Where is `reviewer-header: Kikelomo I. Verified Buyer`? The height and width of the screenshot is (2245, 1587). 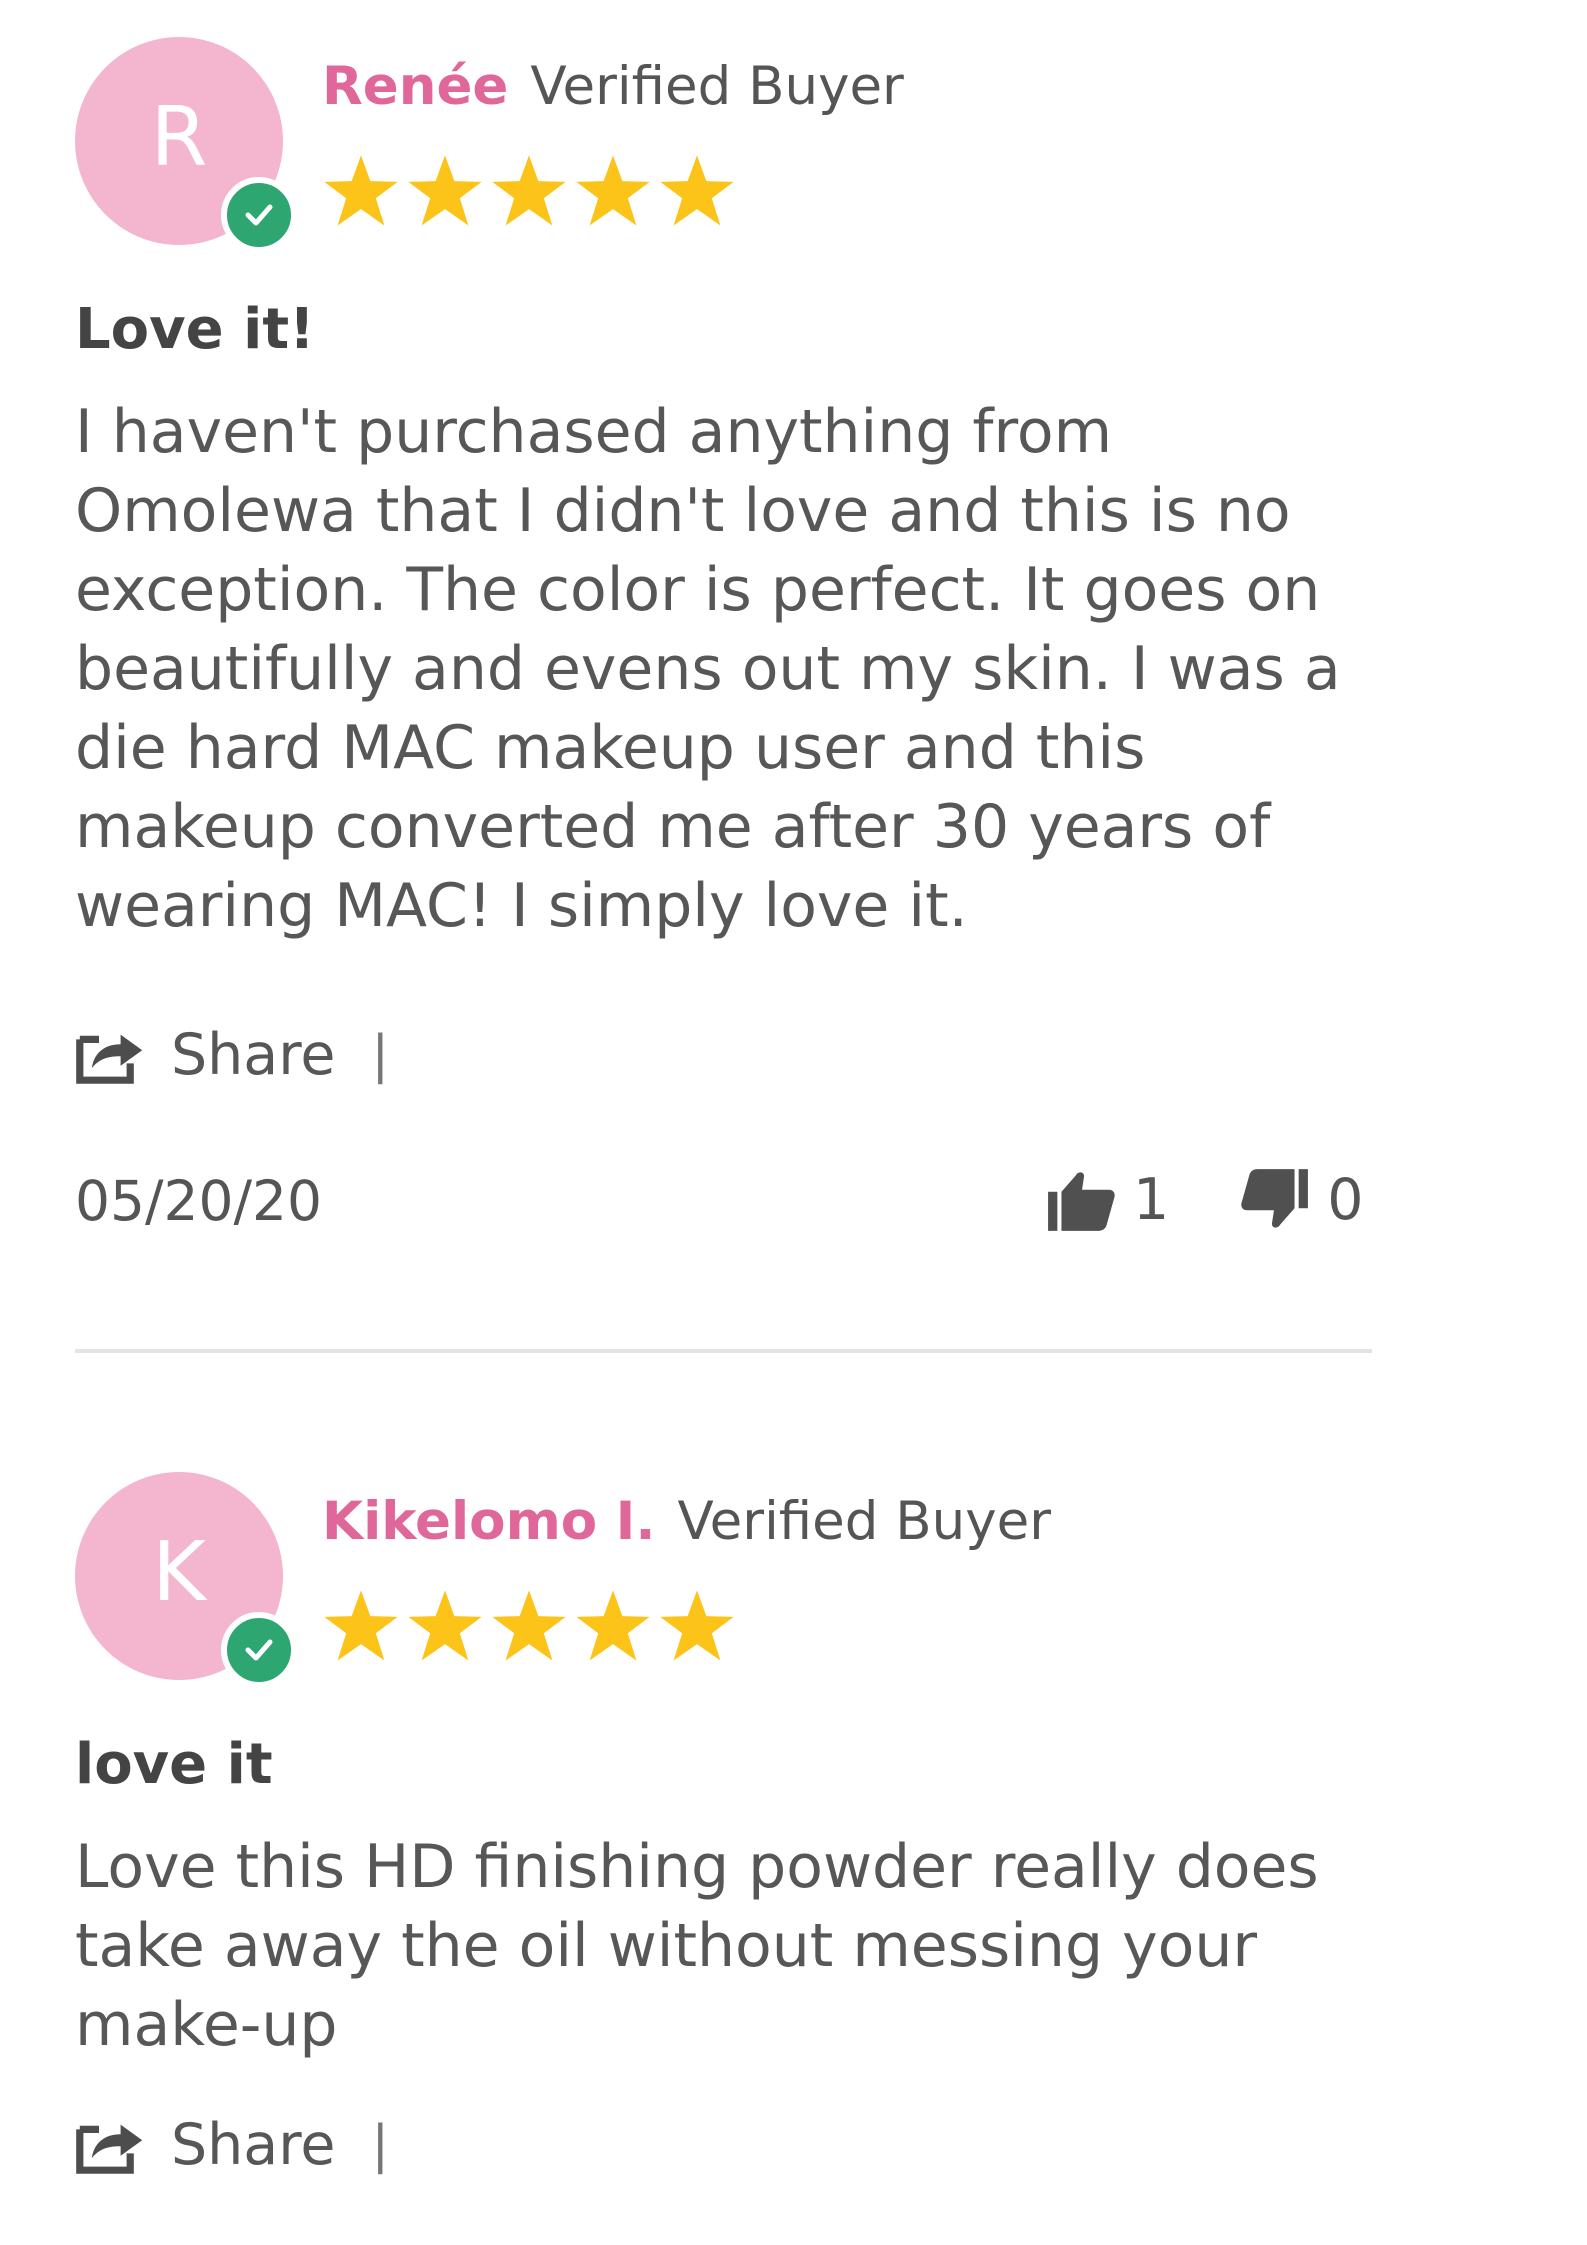 reviewer-header: Kikelomo I. Verified Buyer is located at coordinates (686, 1522).